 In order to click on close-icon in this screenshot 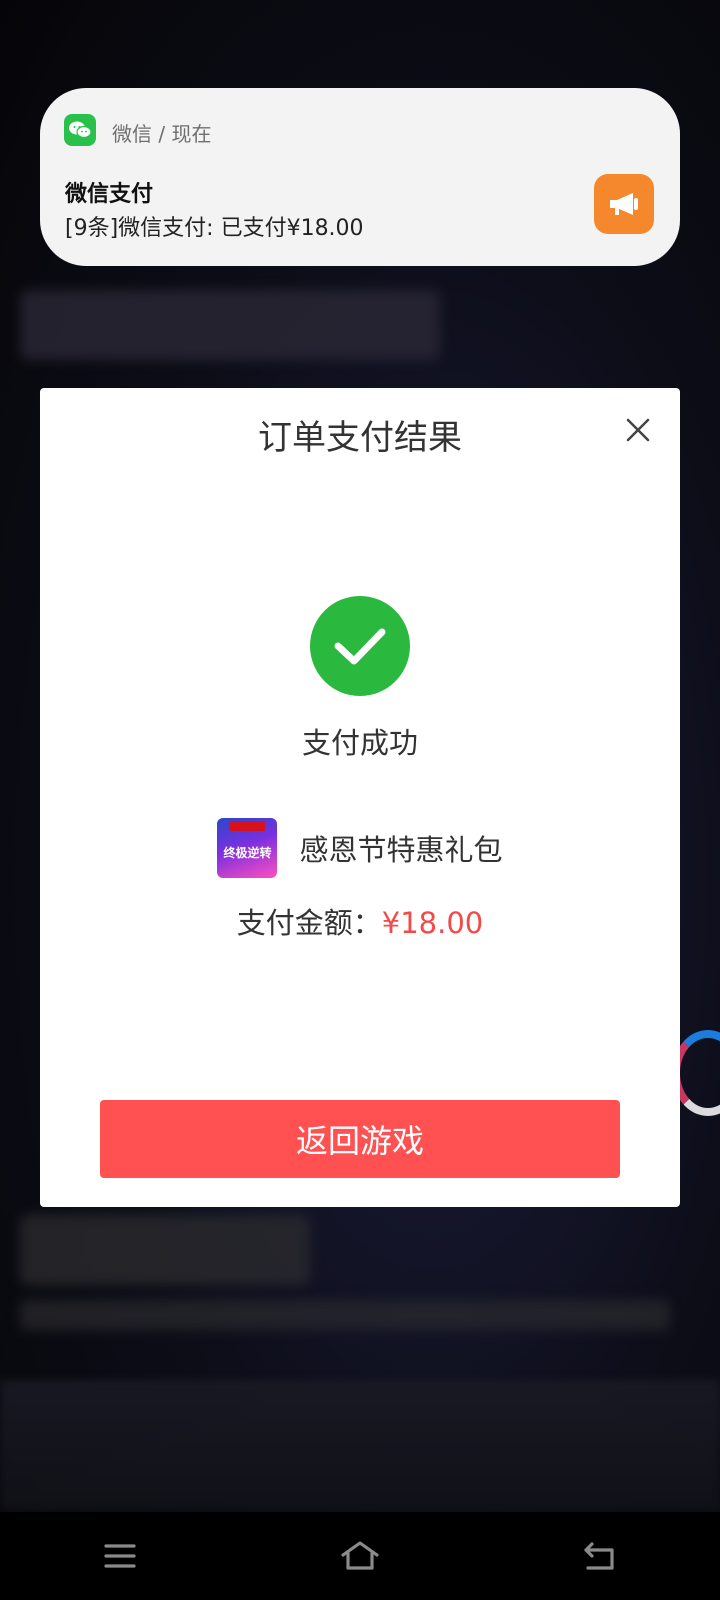, I will do `click(638, 430)`.